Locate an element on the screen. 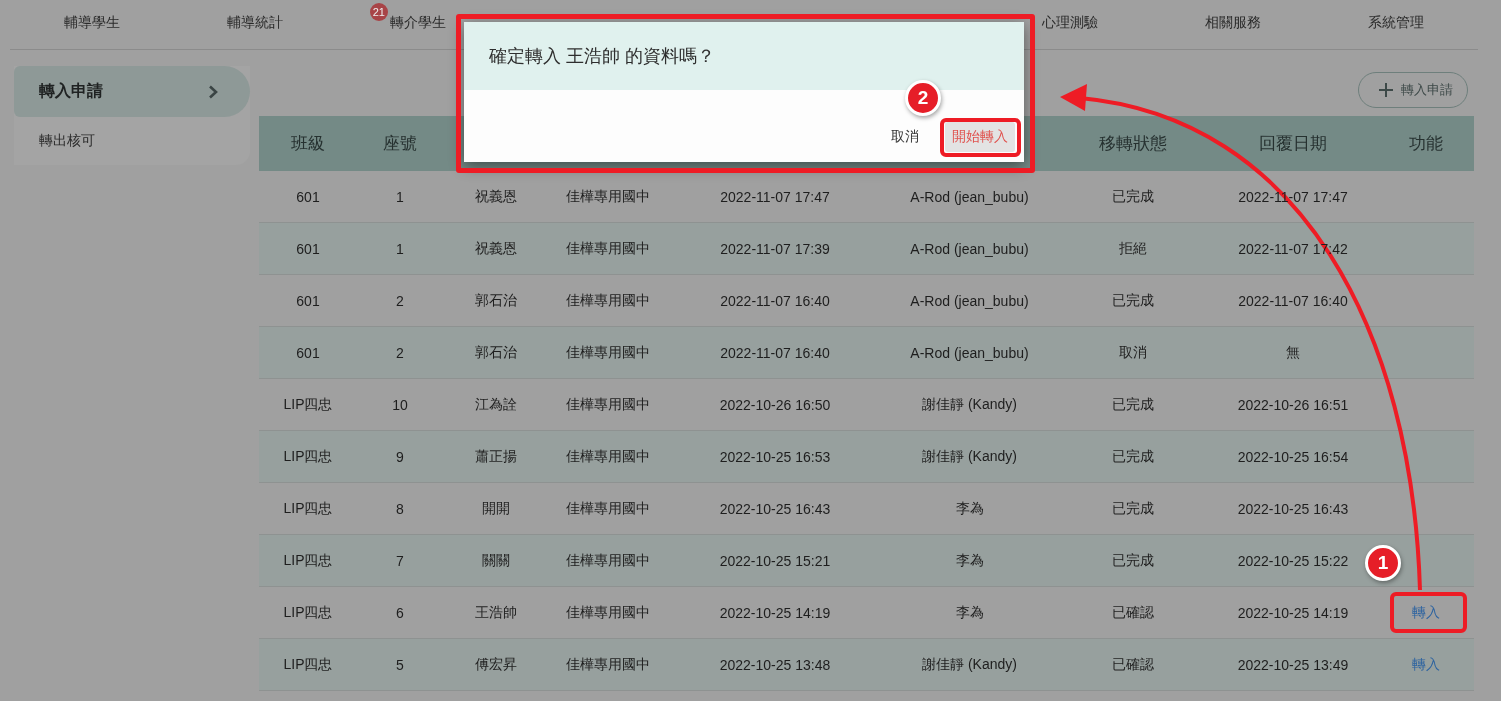 Image resolution: width=1501 pixels, height=701 pixels. table-cell: 2022-10-25 15:22 is located at coordinates (1293, 560).